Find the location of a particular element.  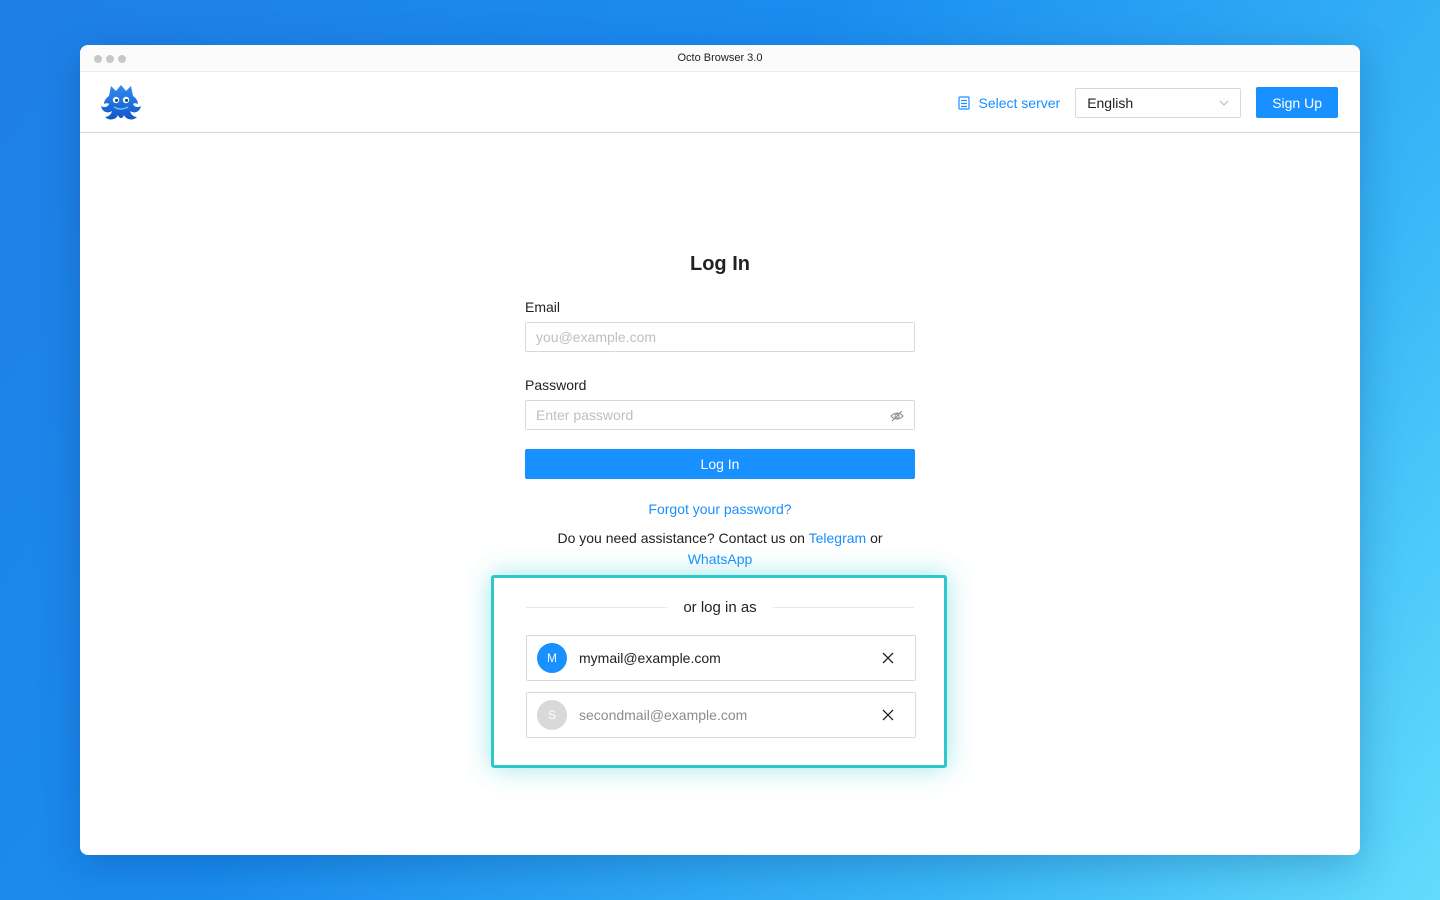

saved-account-item: M mymail@example.com is located at coordinates (721, 658).